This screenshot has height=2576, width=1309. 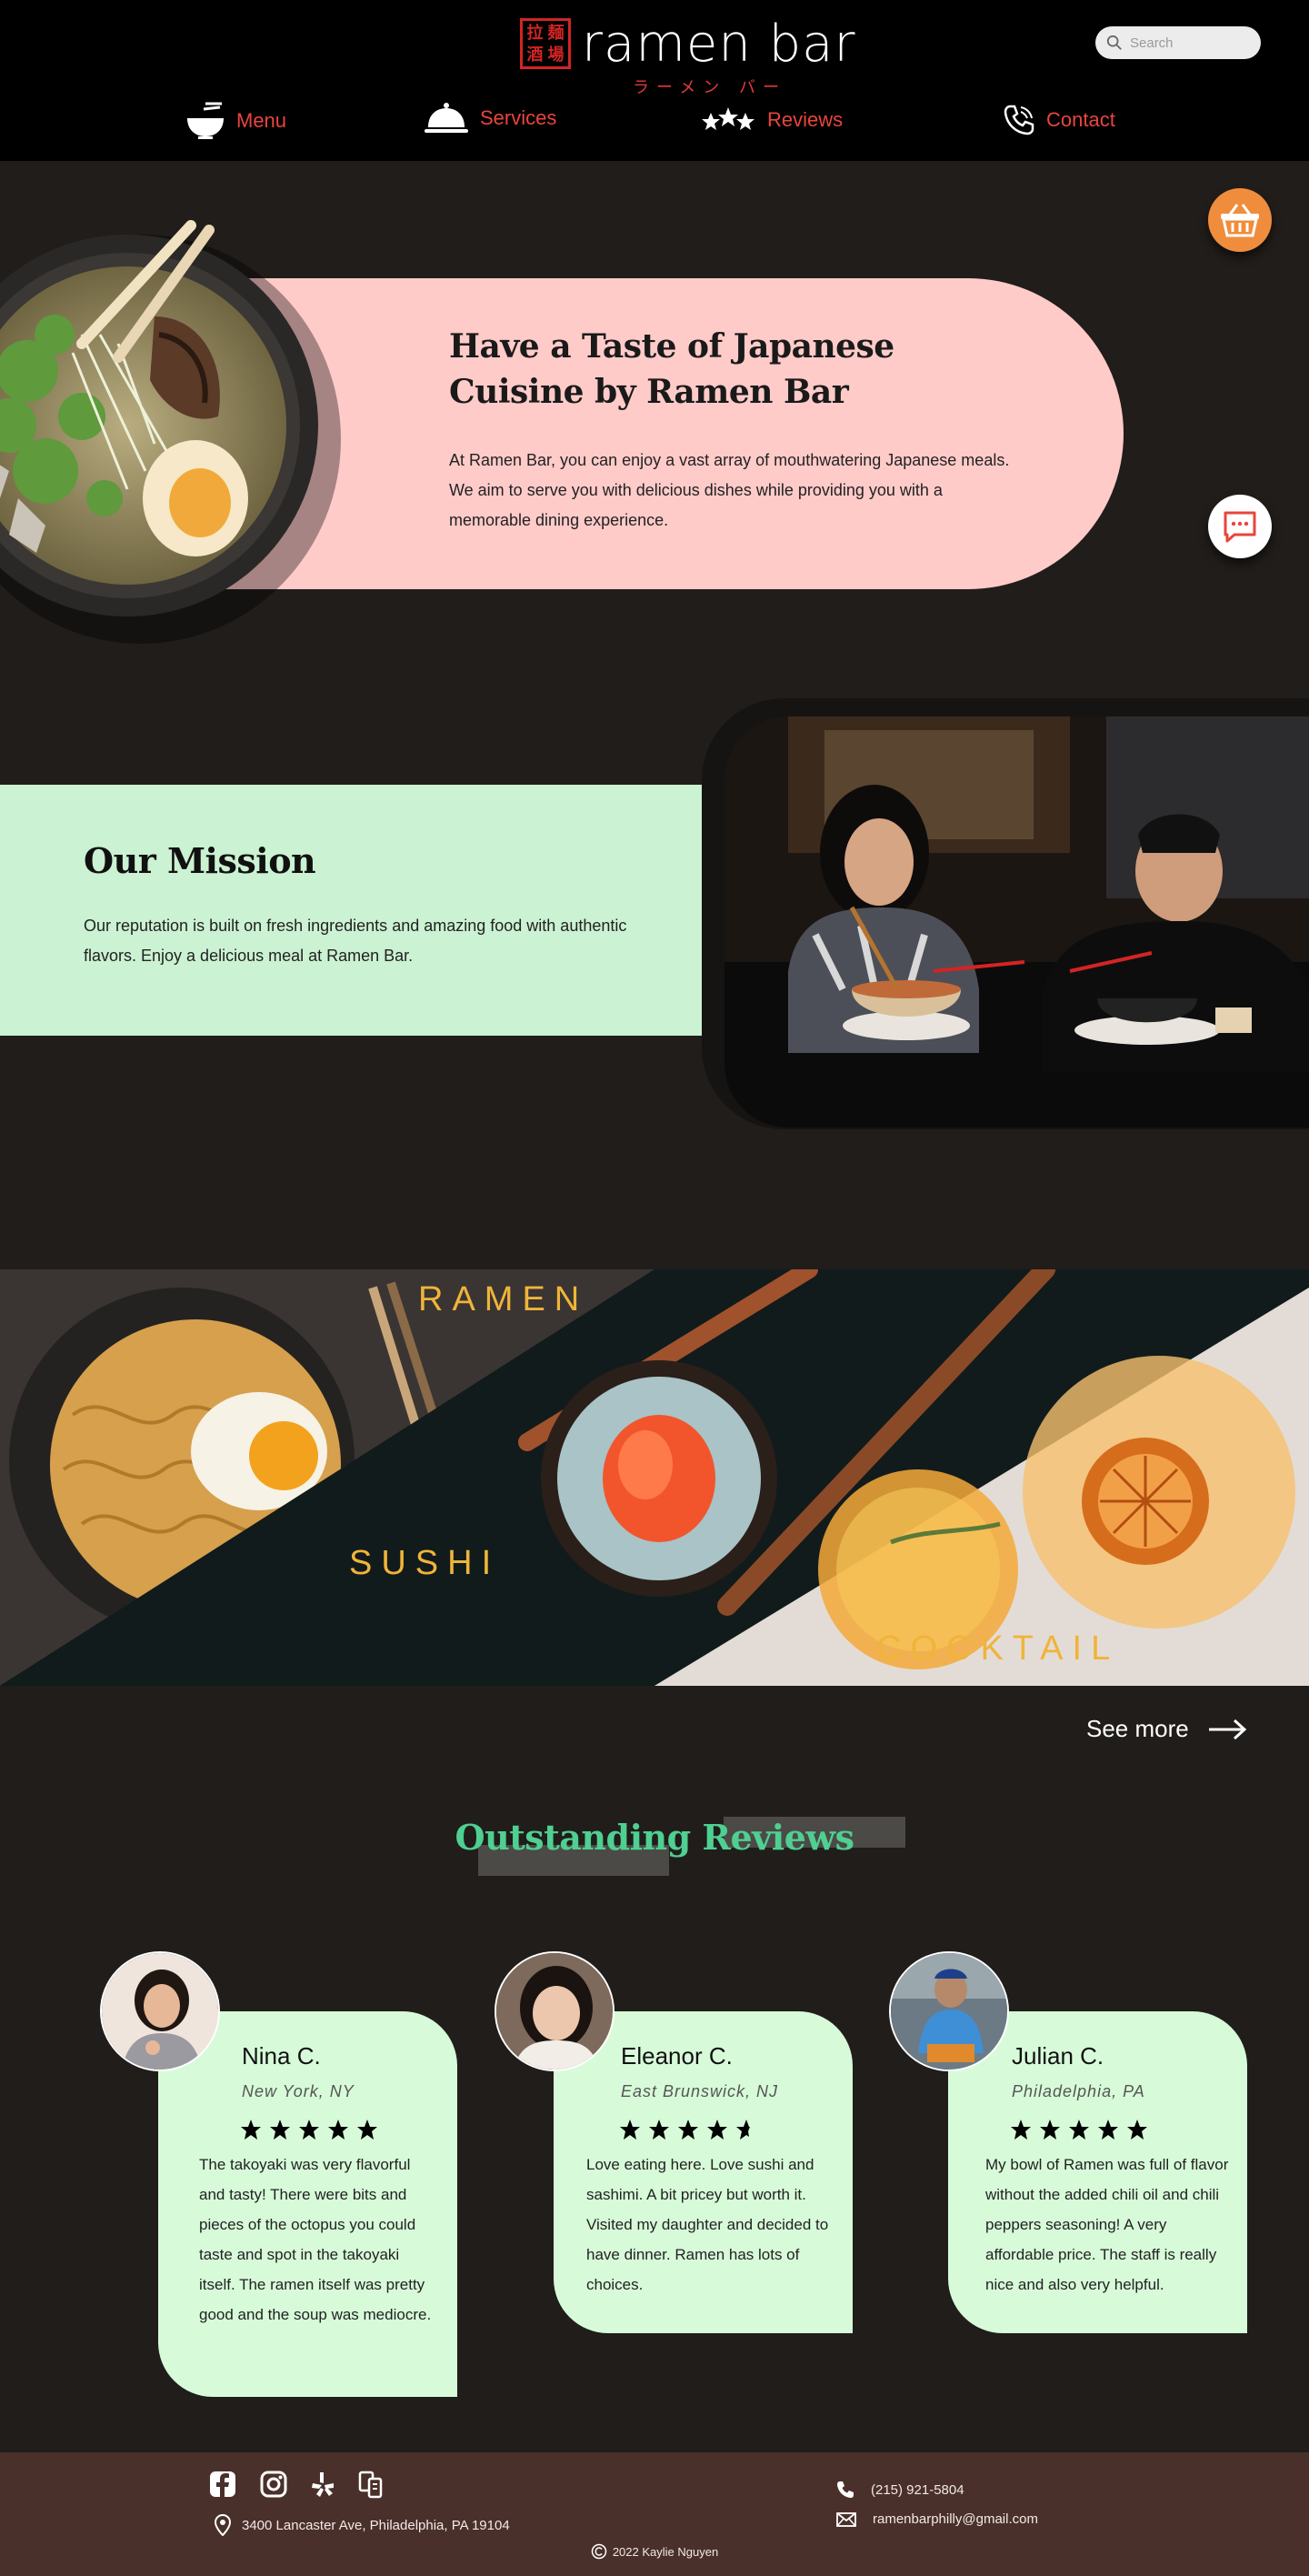 What do you see at coordinates (446, 118) in the screenshot?
I see `cloche-icon` at bounding box center [446, 118].